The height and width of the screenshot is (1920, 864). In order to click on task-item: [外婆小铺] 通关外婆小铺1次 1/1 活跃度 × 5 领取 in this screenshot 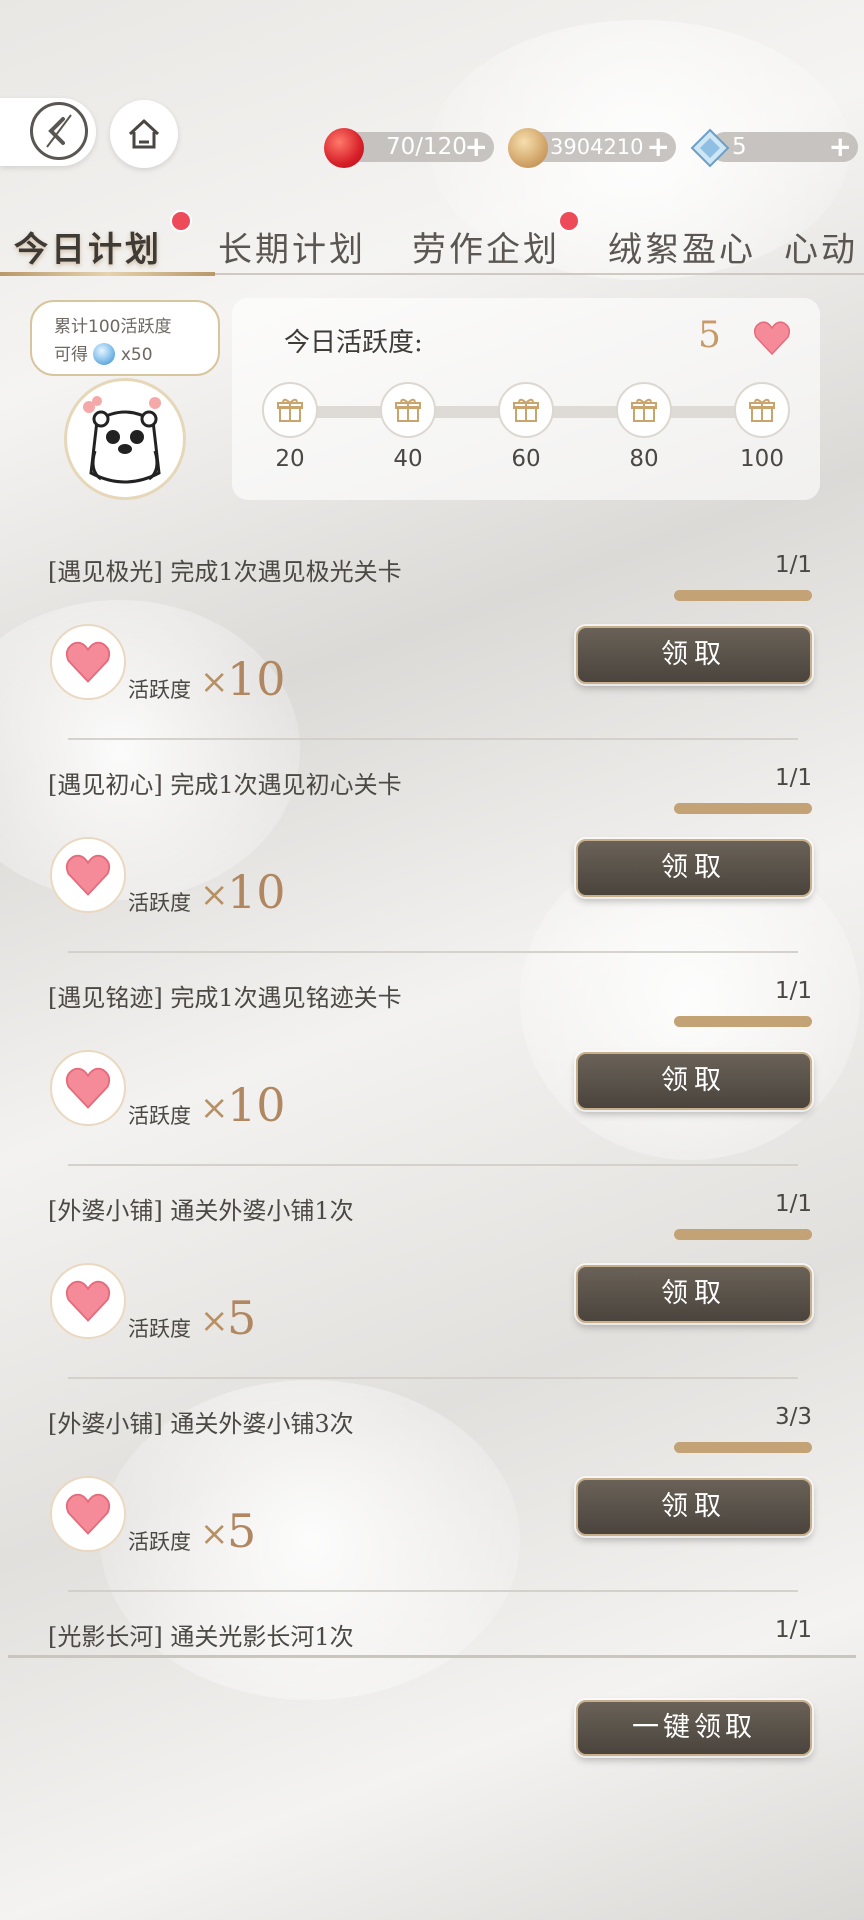, I will do `click(432, 1285)`.